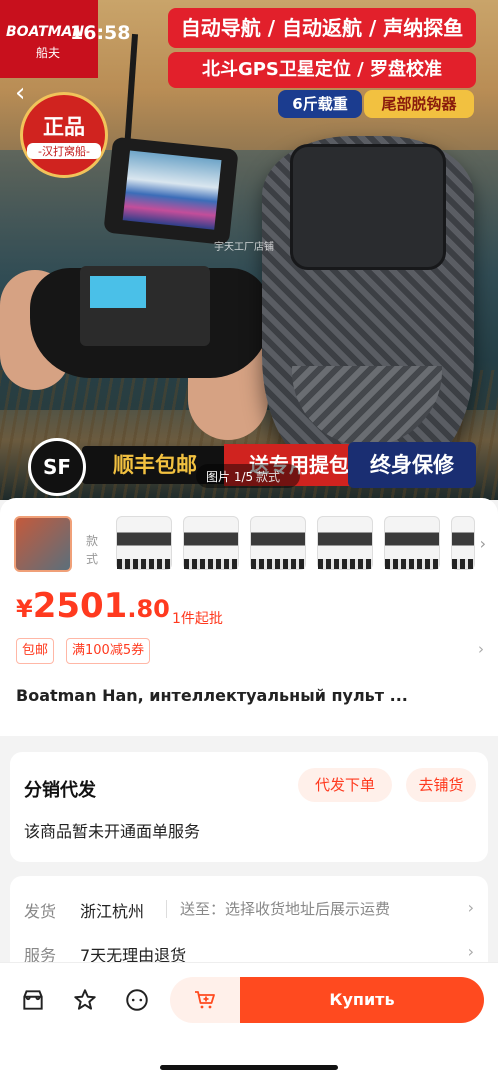 Image resolution: width=498 pixels, height=1081 pixels. Describe the element at coordinates (131, 92) in the screenshot. I see `antenna` at that location.